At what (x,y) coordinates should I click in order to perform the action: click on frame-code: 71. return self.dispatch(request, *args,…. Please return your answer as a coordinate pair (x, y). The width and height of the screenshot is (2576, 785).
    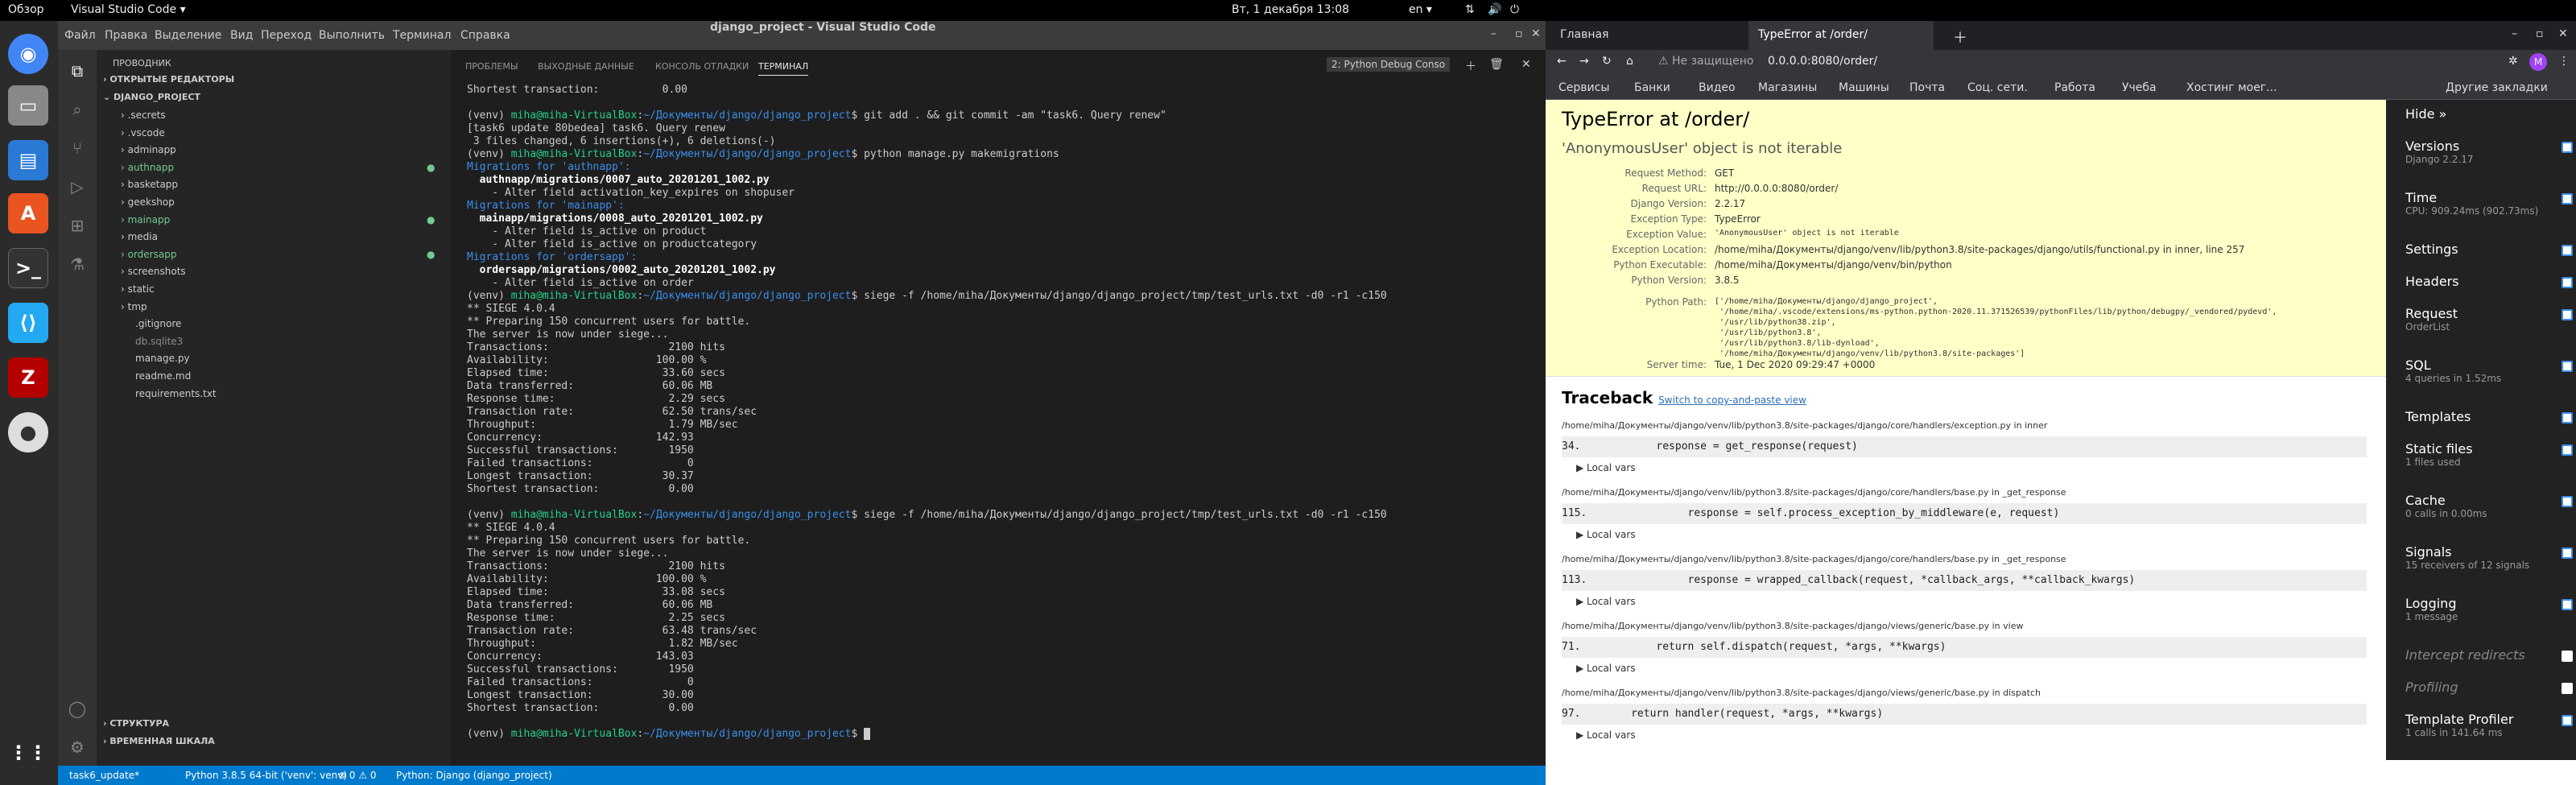
    Looking at the image, I should click on (1964, 647).